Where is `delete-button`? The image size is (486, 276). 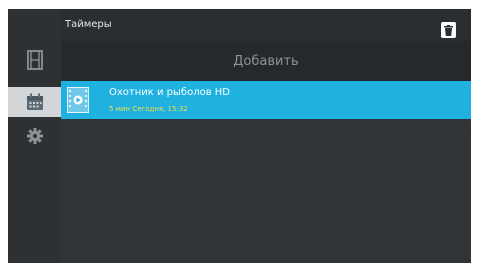 delete-button is located at coordinates (448, 30).